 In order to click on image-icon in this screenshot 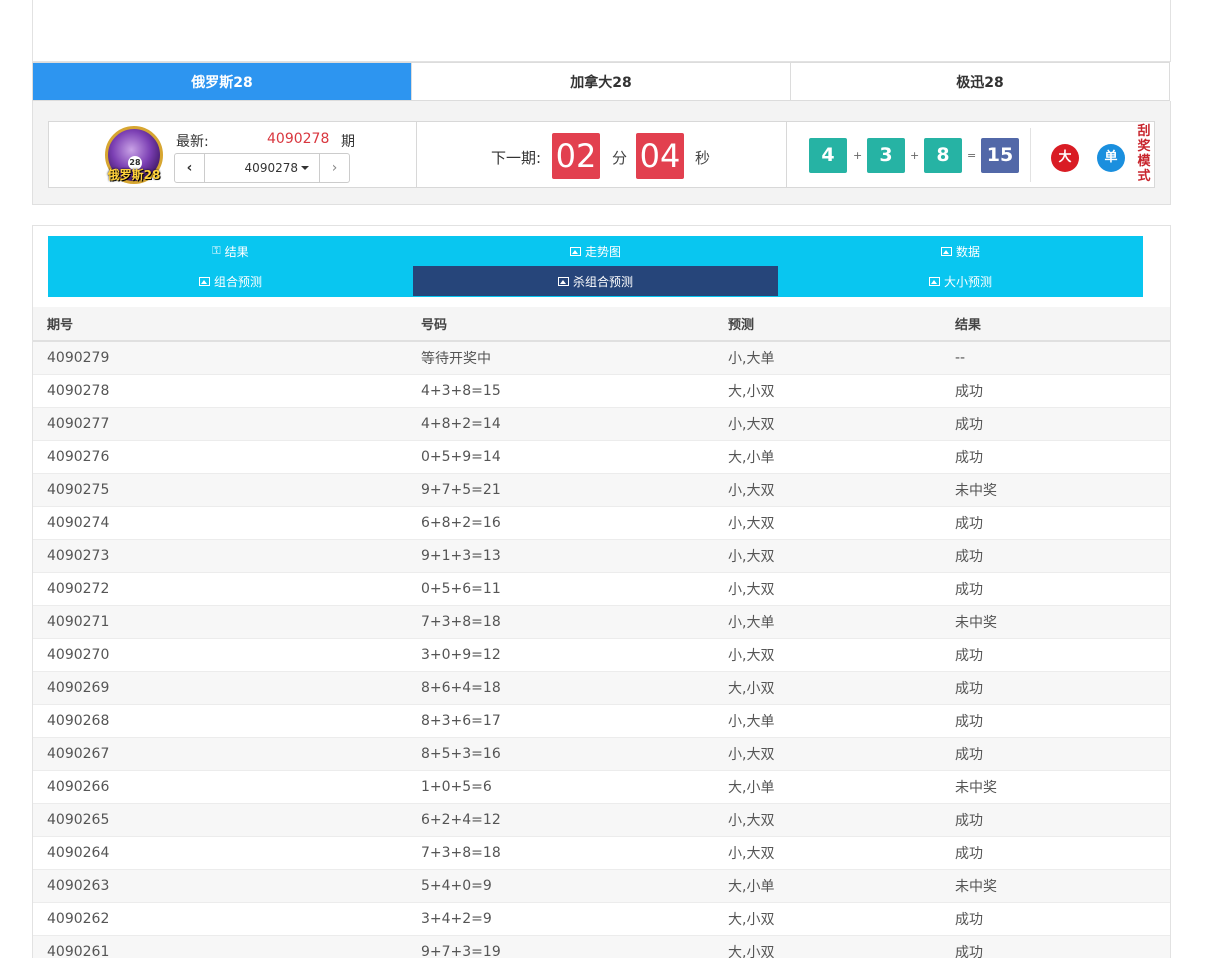, I will do `click(563, 281)`.